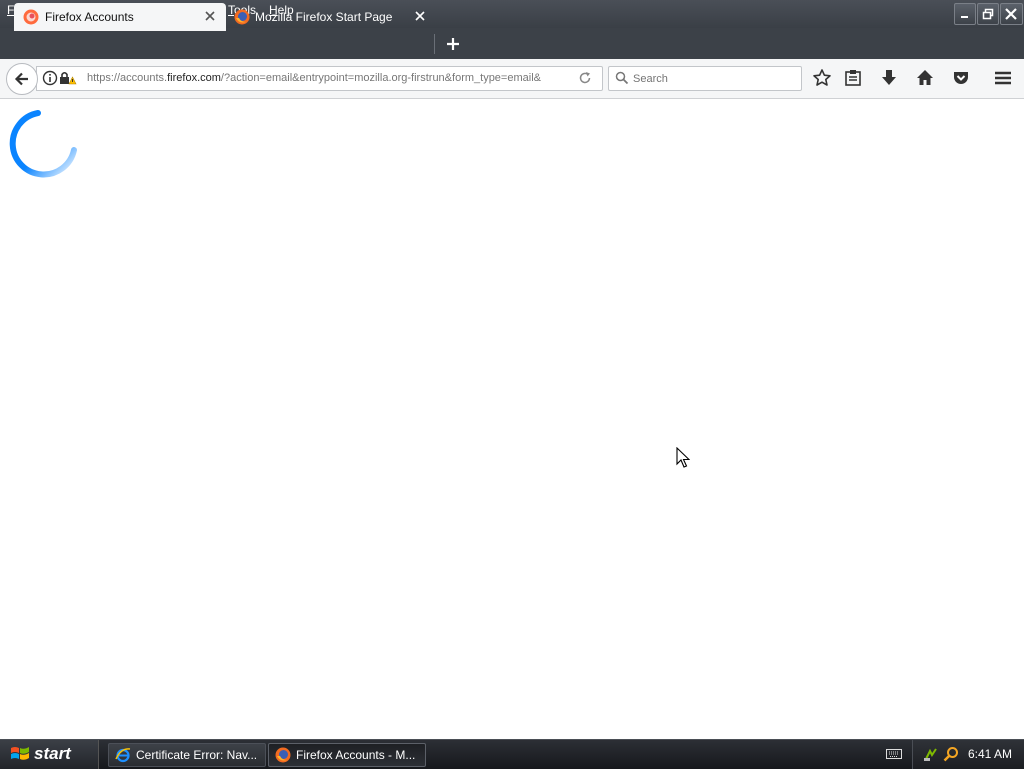 This screenshot has height=769, width=1024. What do you see at coordinates (951, 754) in the screenshot?
I see `search-tray-icon` at bounding box center [951, 754].